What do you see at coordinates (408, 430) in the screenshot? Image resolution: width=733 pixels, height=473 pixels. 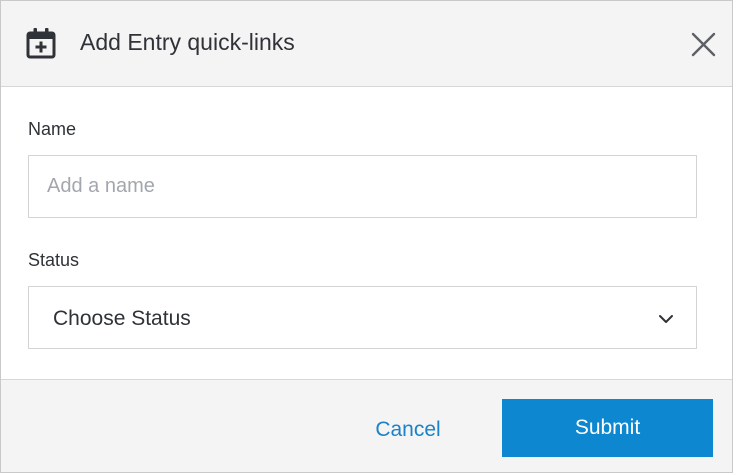 I see `cancel-button: Cancel` at bounding box center [408, 430].